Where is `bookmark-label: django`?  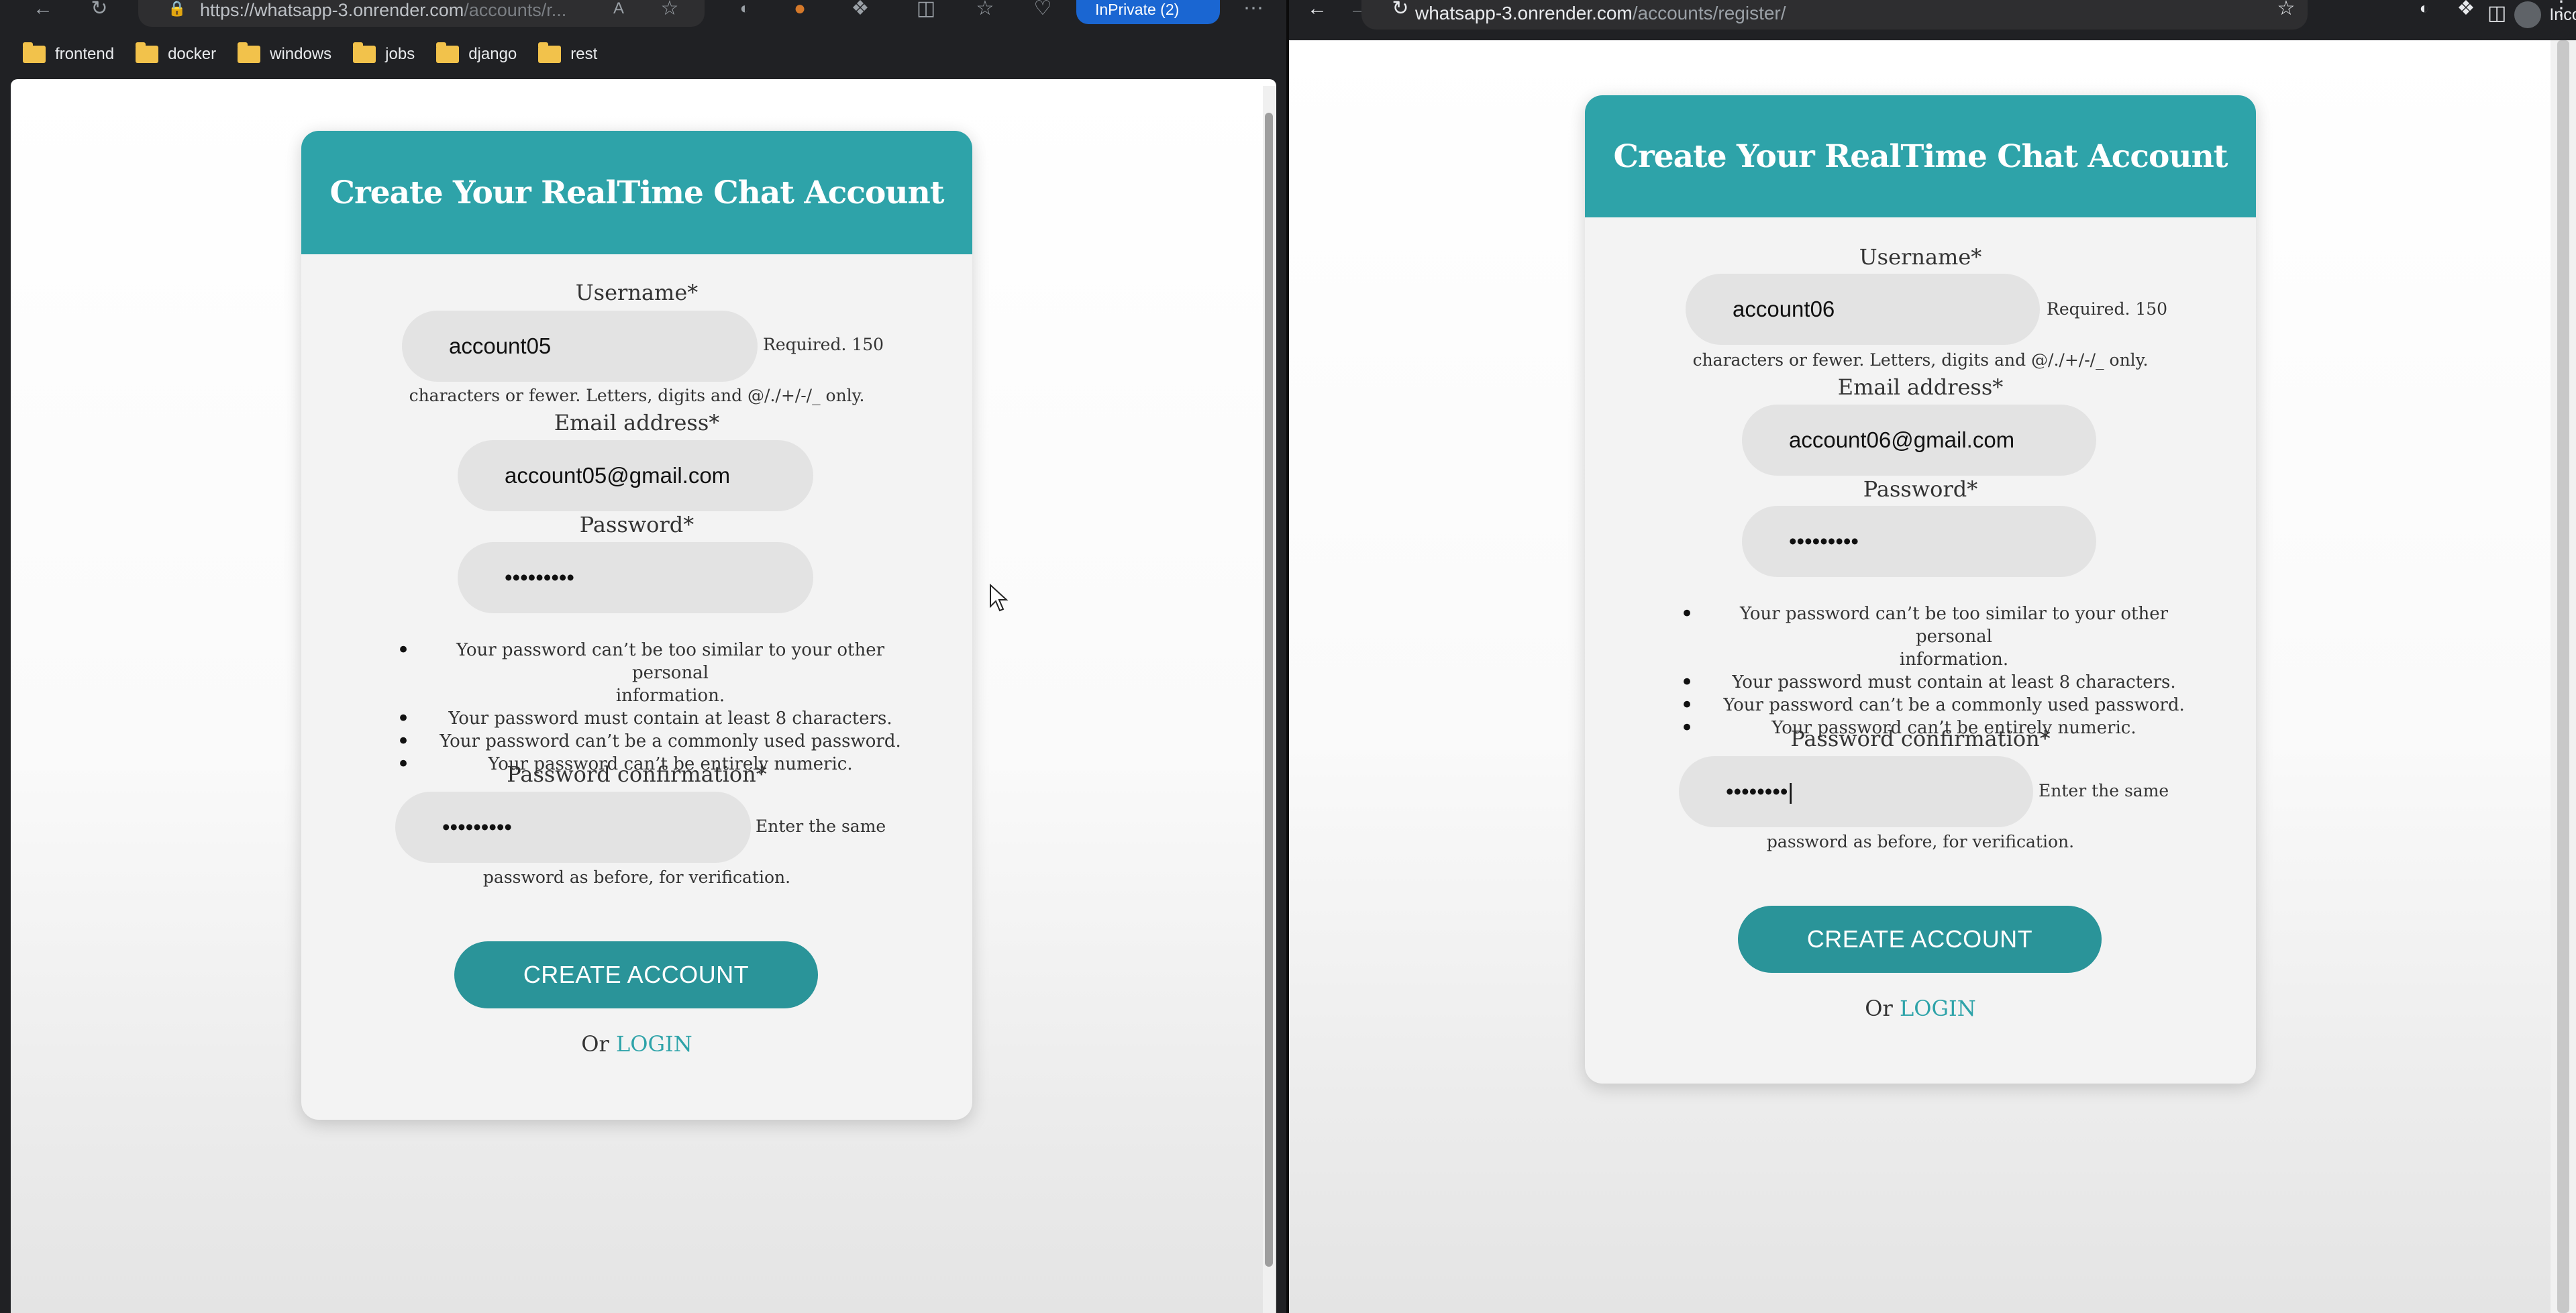 bookmark-label: django is located at coordinates (492, 54).